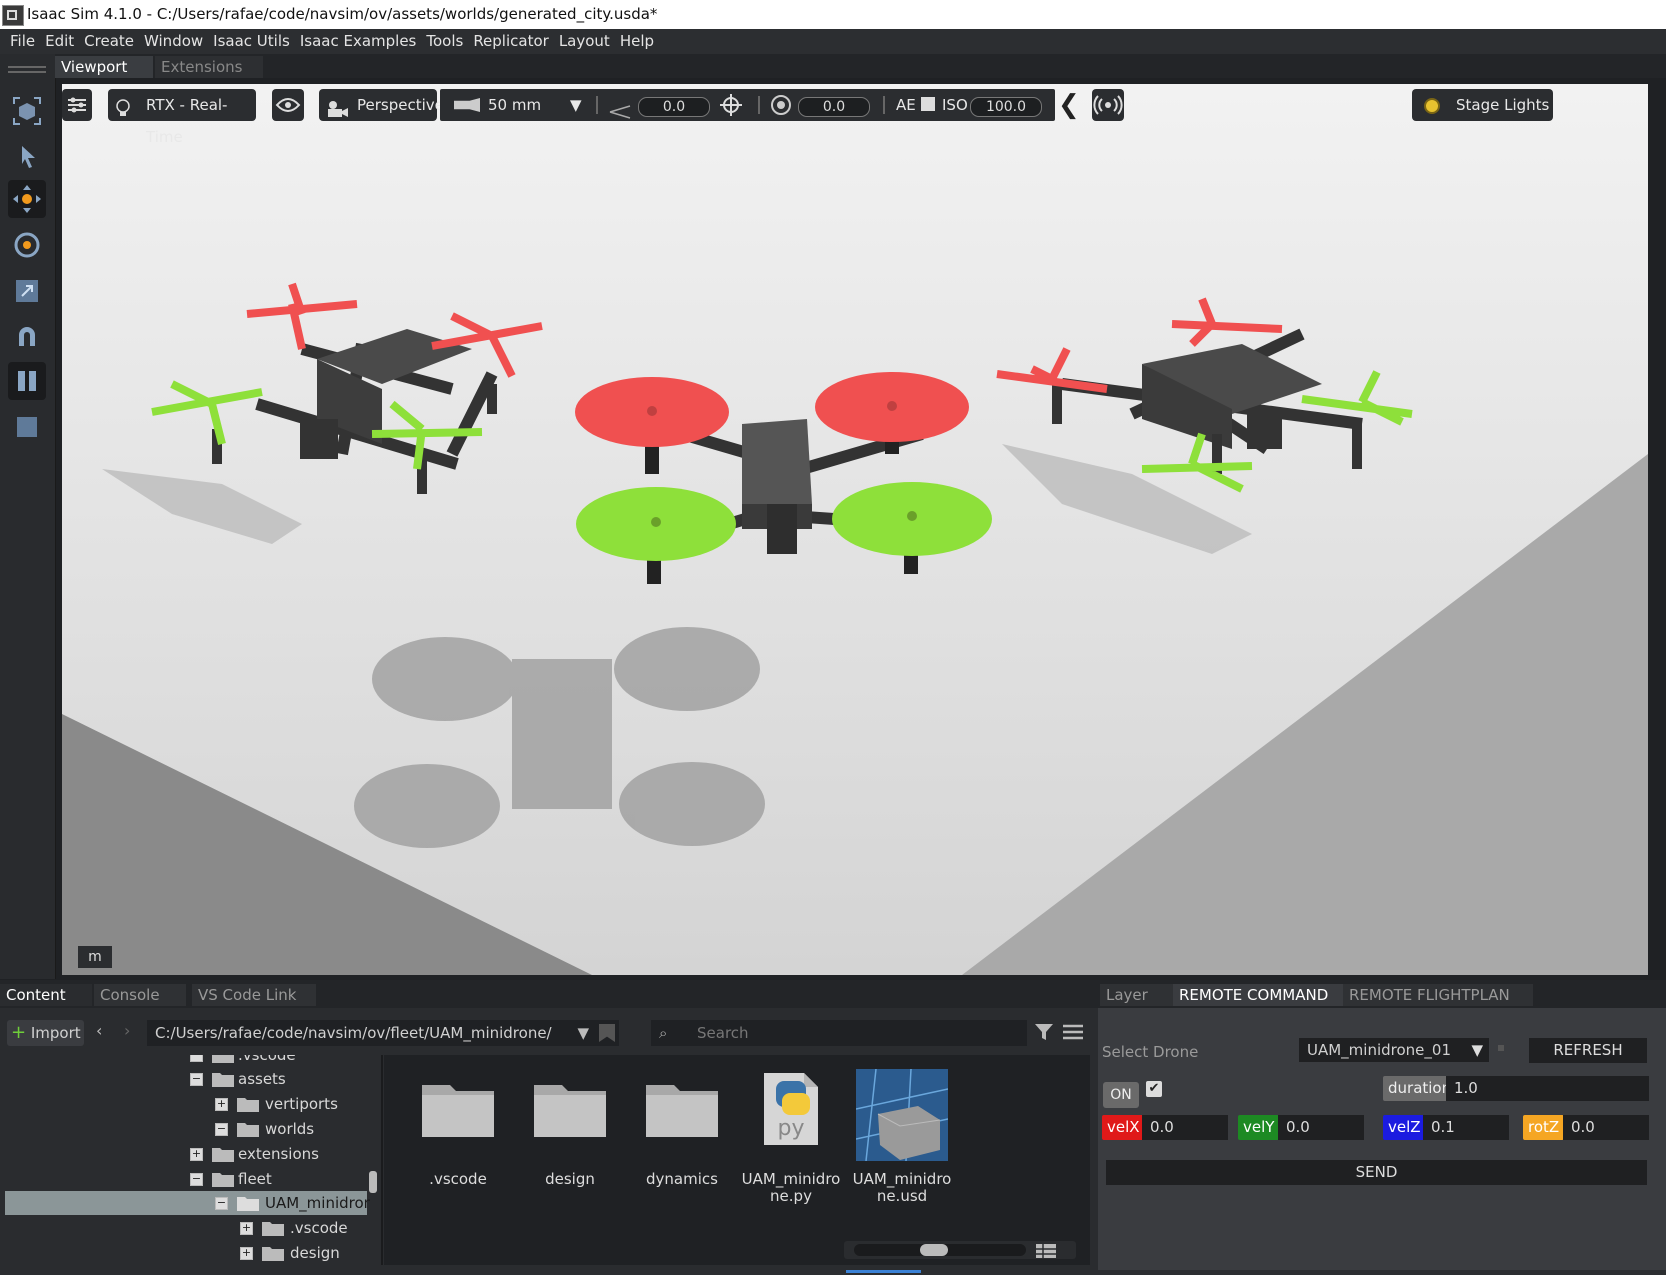 The image size is (1666, 1275). Describe the element at coordinates (1547, 1088) in the screenshot. I see `duration-field: 1.0` at that location.